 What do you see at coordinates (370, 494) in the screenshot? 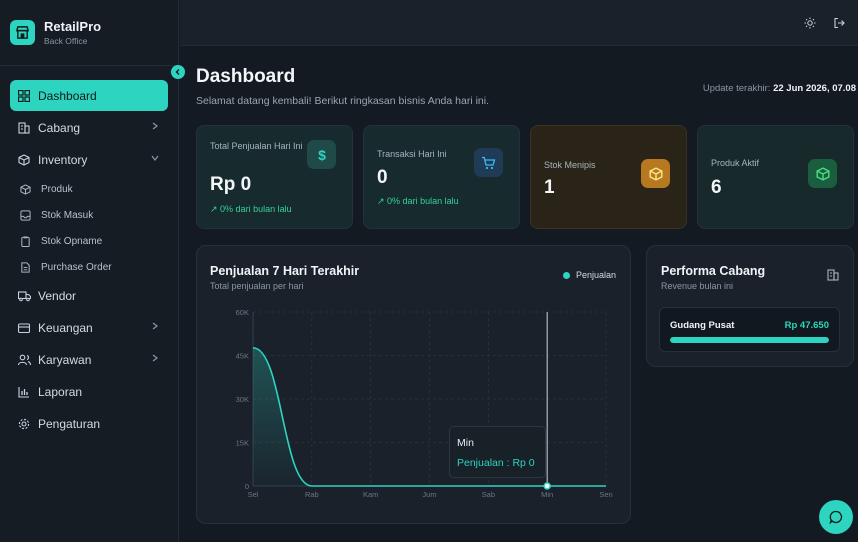
I see `x-tick-label: Kam` at bounding box center [370, 494].